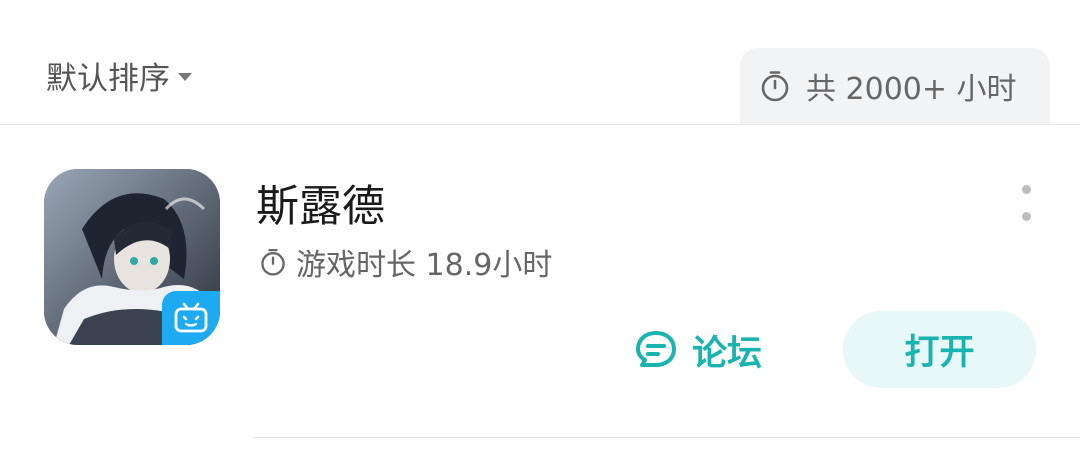  Describe the element at coordinates (727, 353) in the screenshot. I see `forum-label: 论坛` at that location.